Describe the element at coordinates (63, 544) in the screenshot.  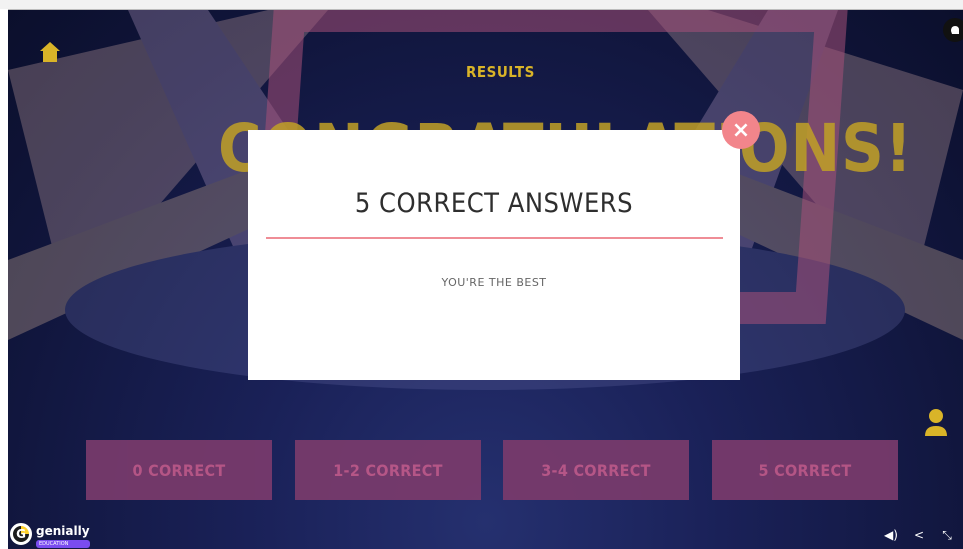
I see `logo-badge: EDUCATION` at that location.